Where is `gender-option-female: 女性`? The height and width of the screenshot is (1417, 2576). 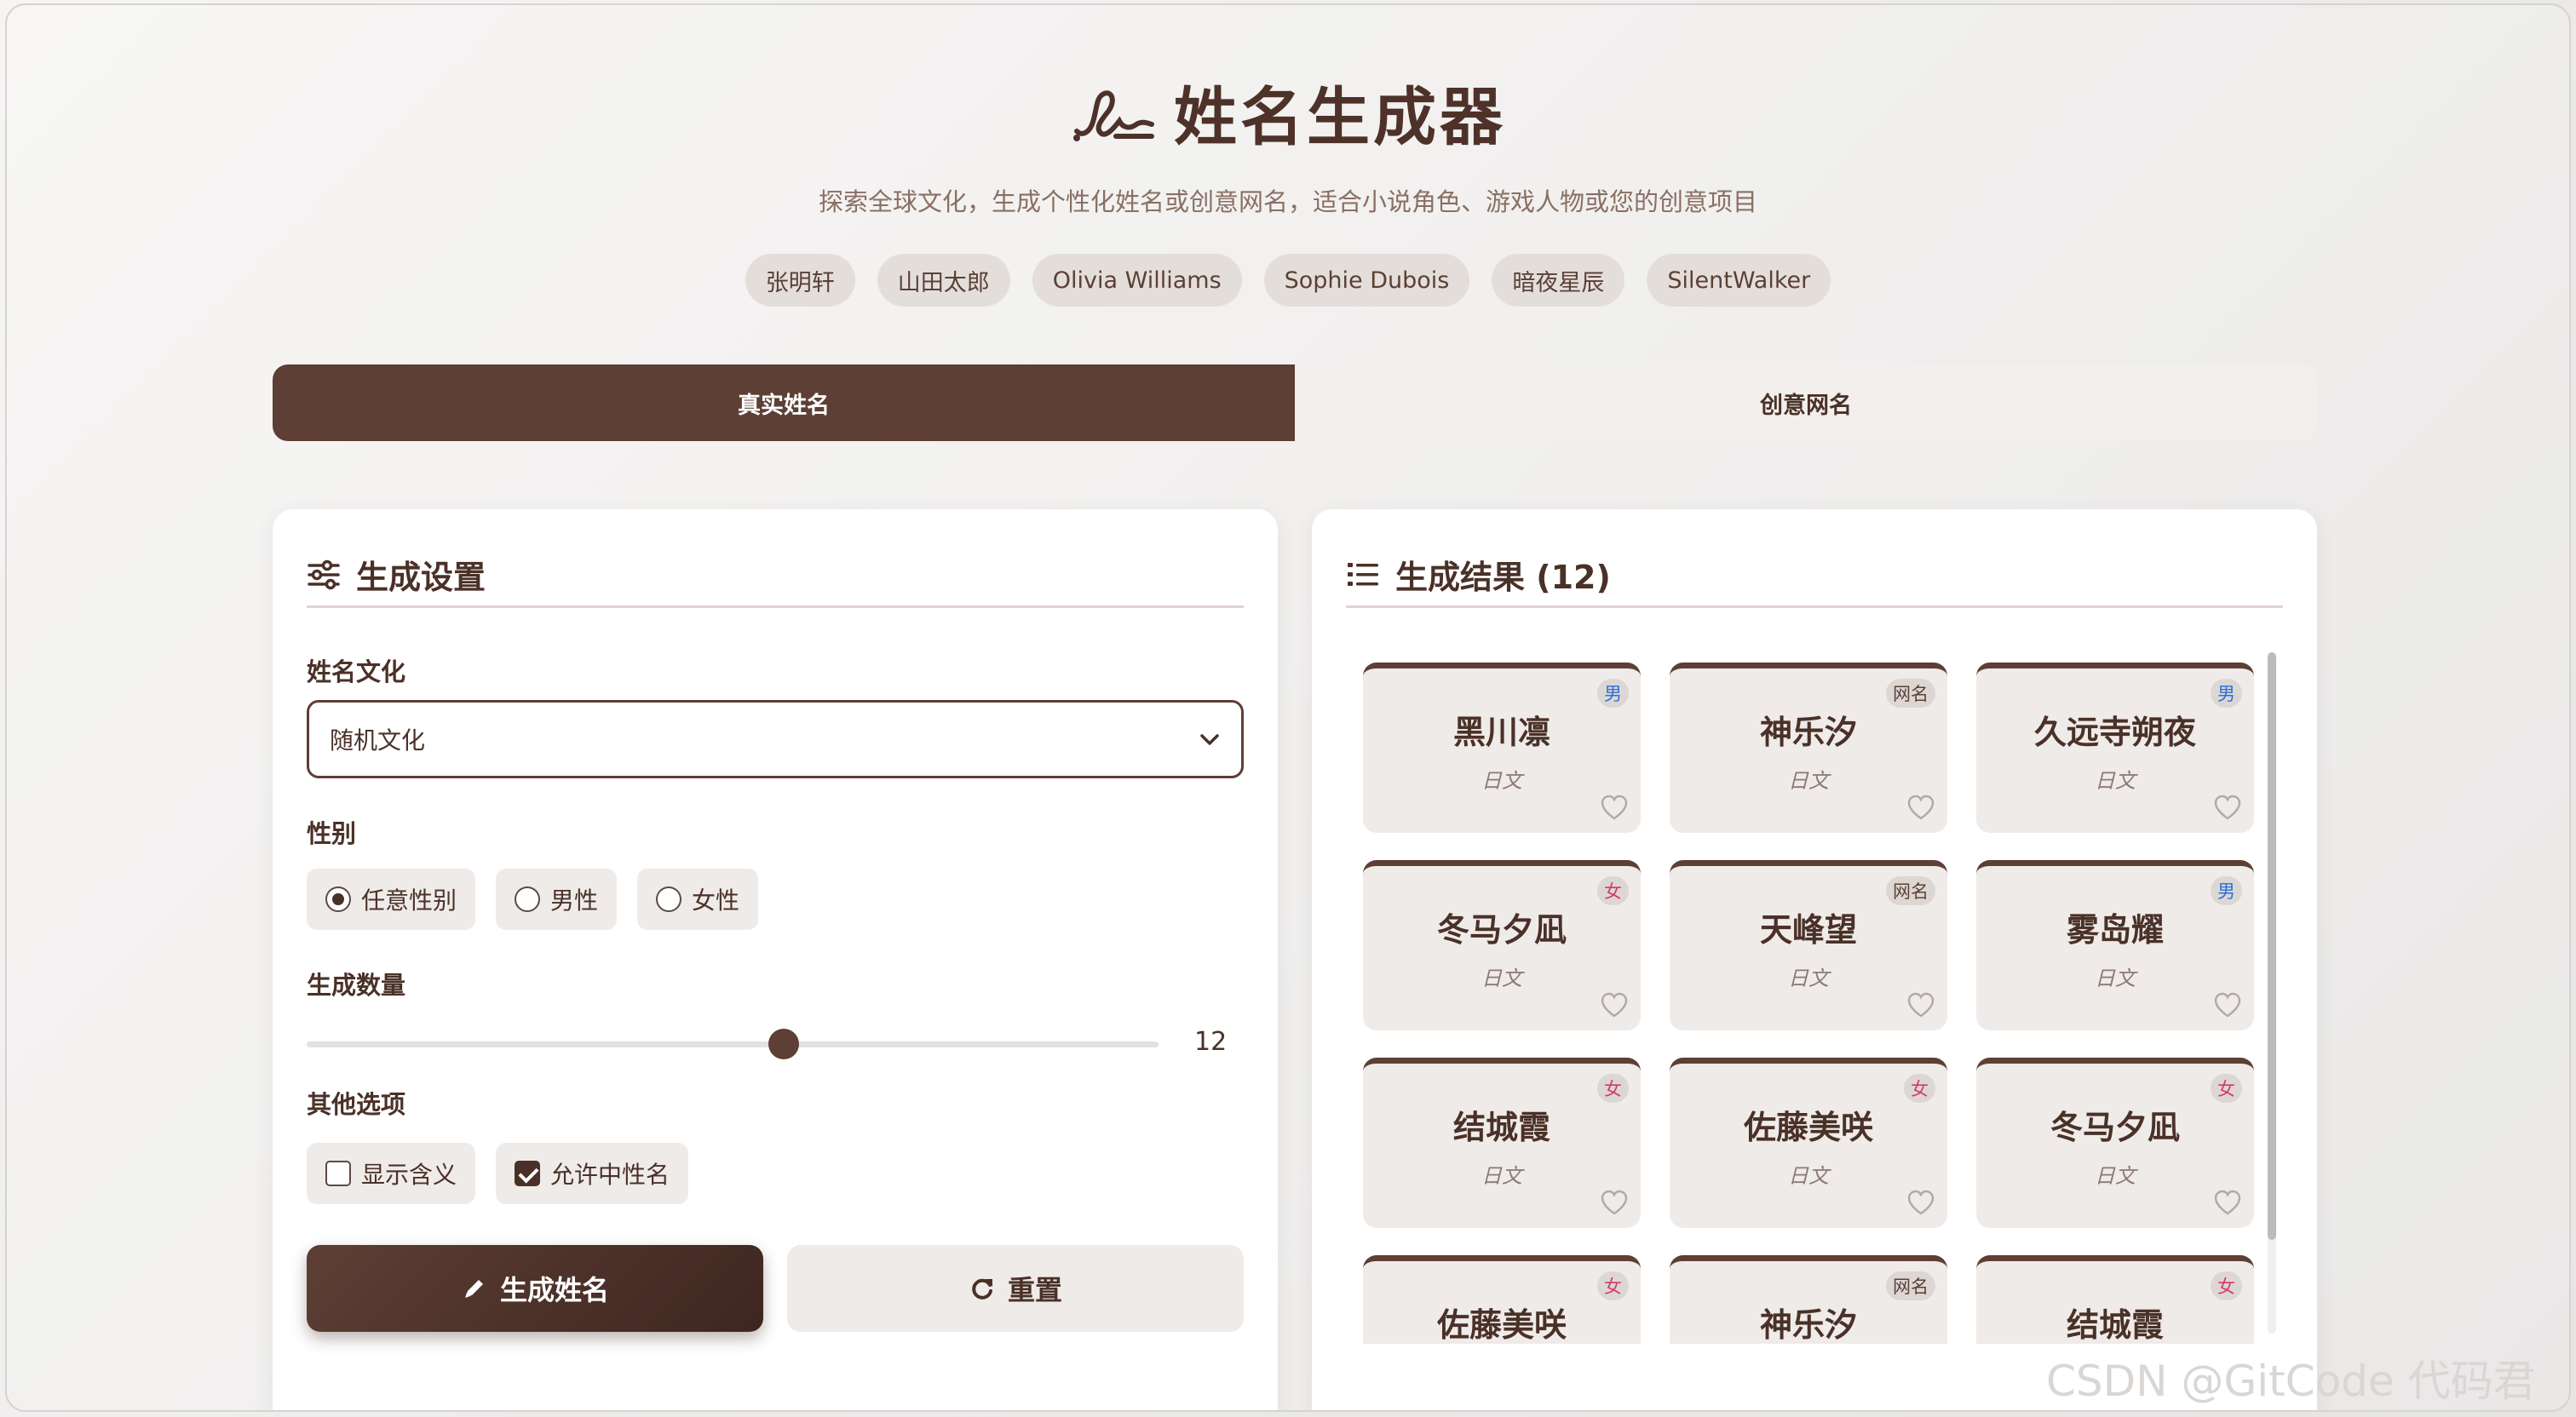 gender-option-female: 女性 is located at coordinates (698, 899).